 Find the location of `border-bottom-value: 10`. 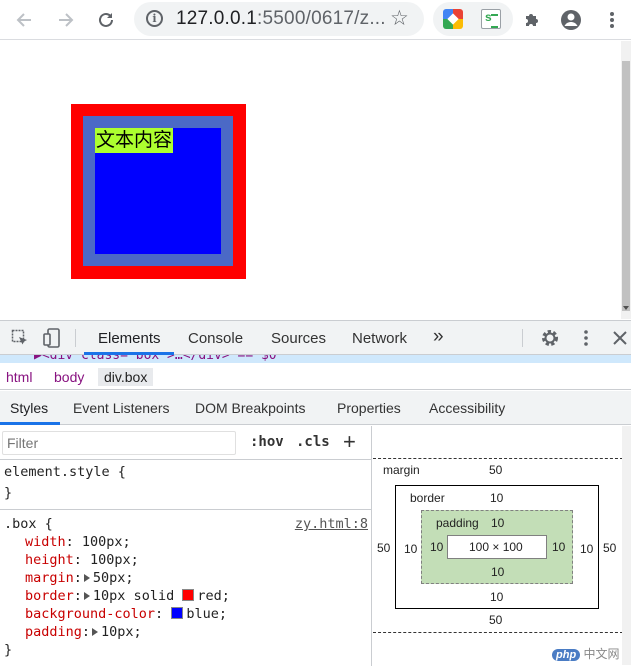

border-bottom-value: 10 is located at coordinates (496, 597).